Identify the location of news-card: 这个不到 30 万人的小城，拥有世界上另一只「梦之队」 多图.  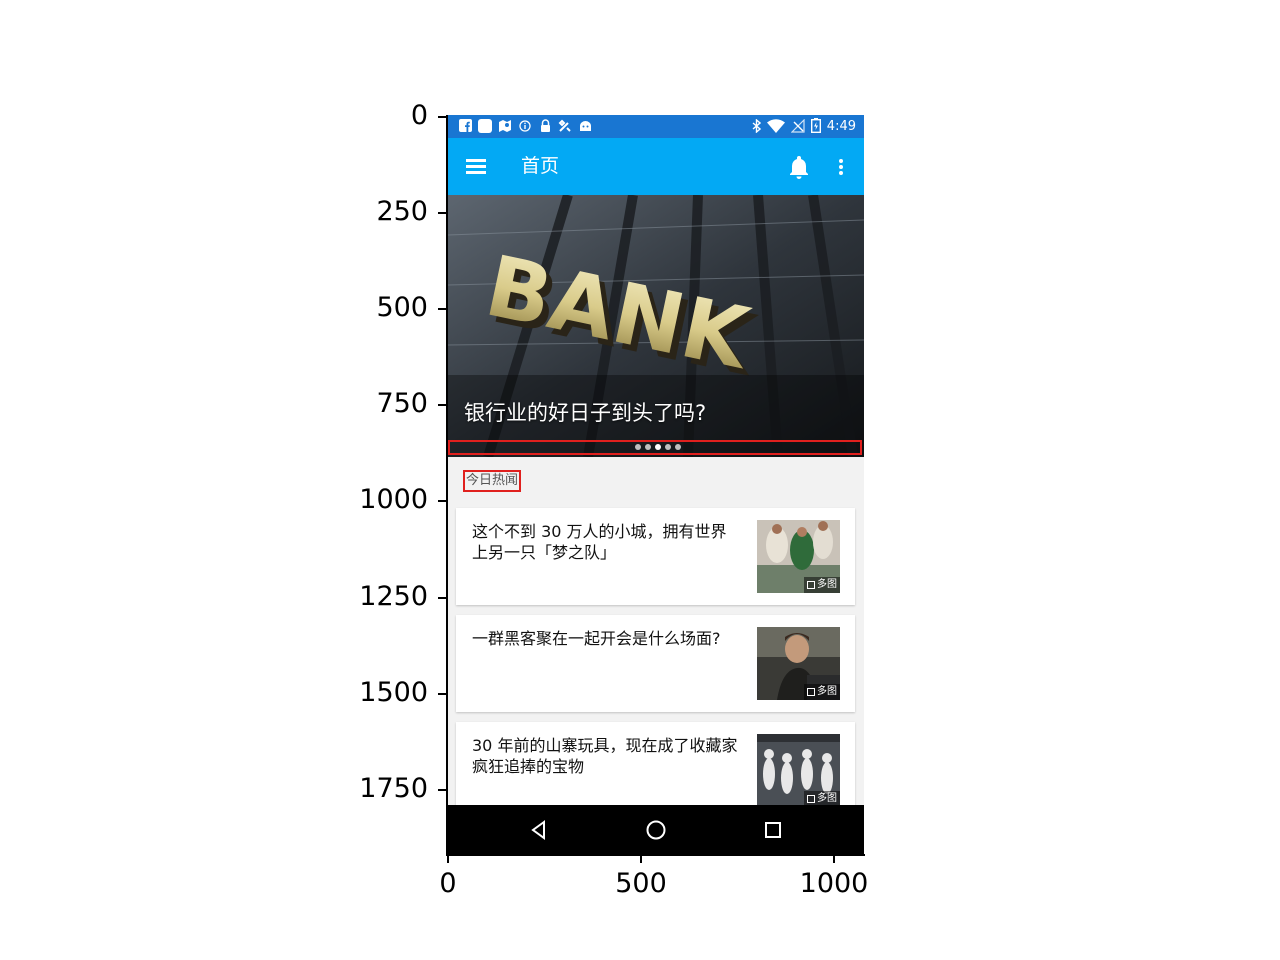
(655, 556).